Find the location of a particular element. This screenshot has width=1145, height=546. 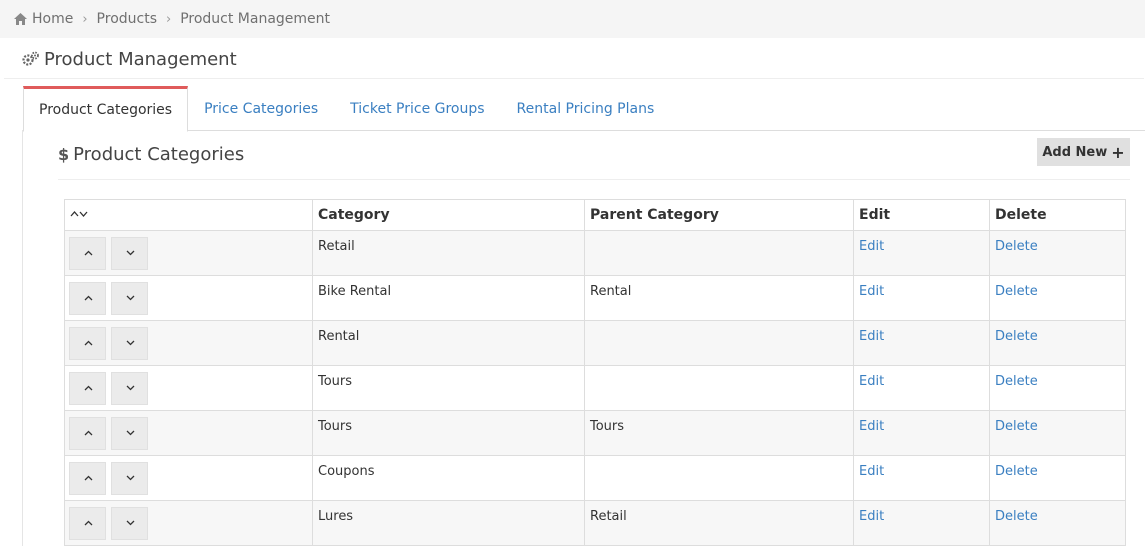

gears-icon is located at coordinates (31, 59).